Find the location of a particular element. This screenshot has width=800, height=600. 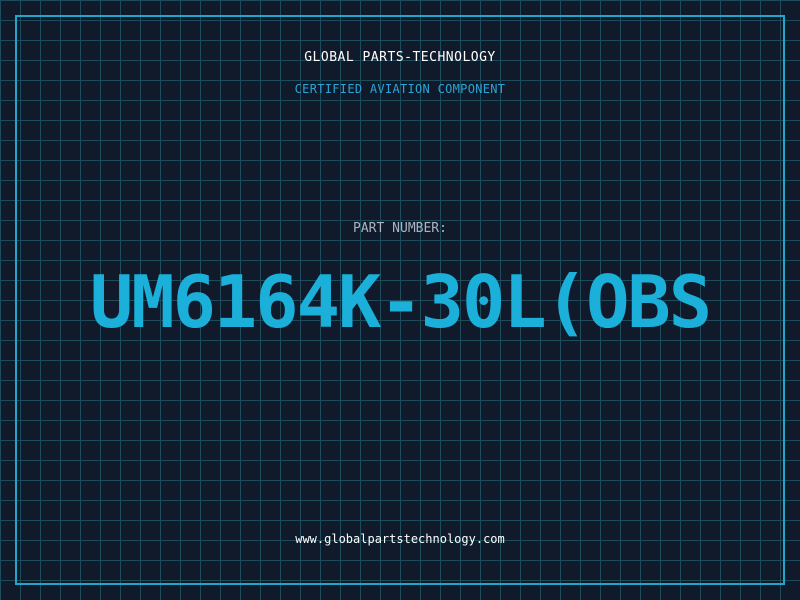

company-name: GLOBAL PARTS-TECHNOLOGY is located at coordinates (400, 57).